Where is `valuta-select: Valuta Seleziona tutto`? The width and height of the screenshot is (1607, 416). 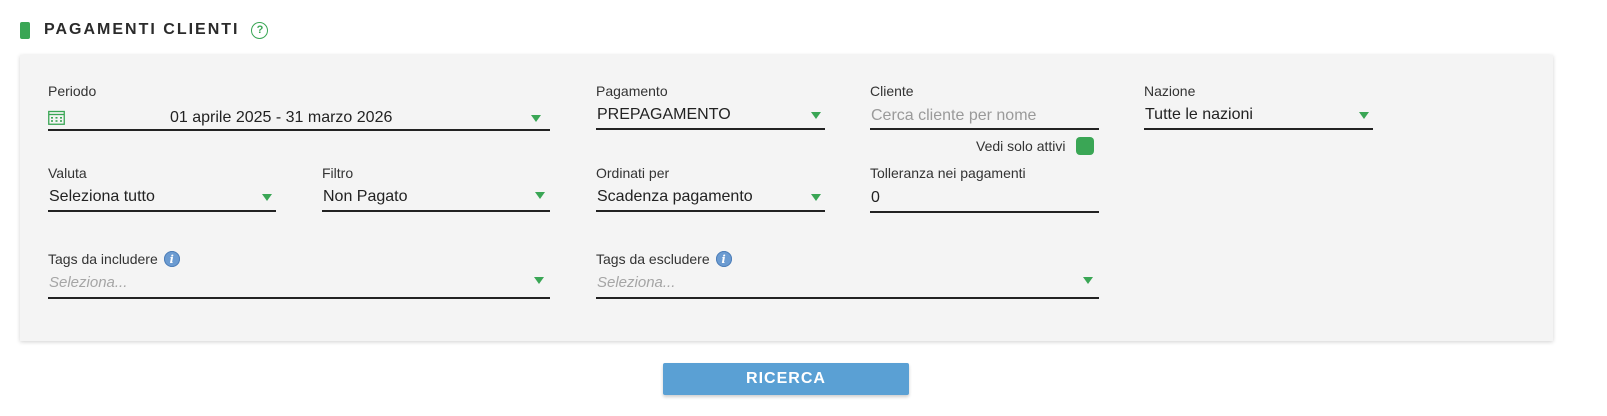 valuta-select: Valuta Seleziona tutto is located at coordinates (162, 190).